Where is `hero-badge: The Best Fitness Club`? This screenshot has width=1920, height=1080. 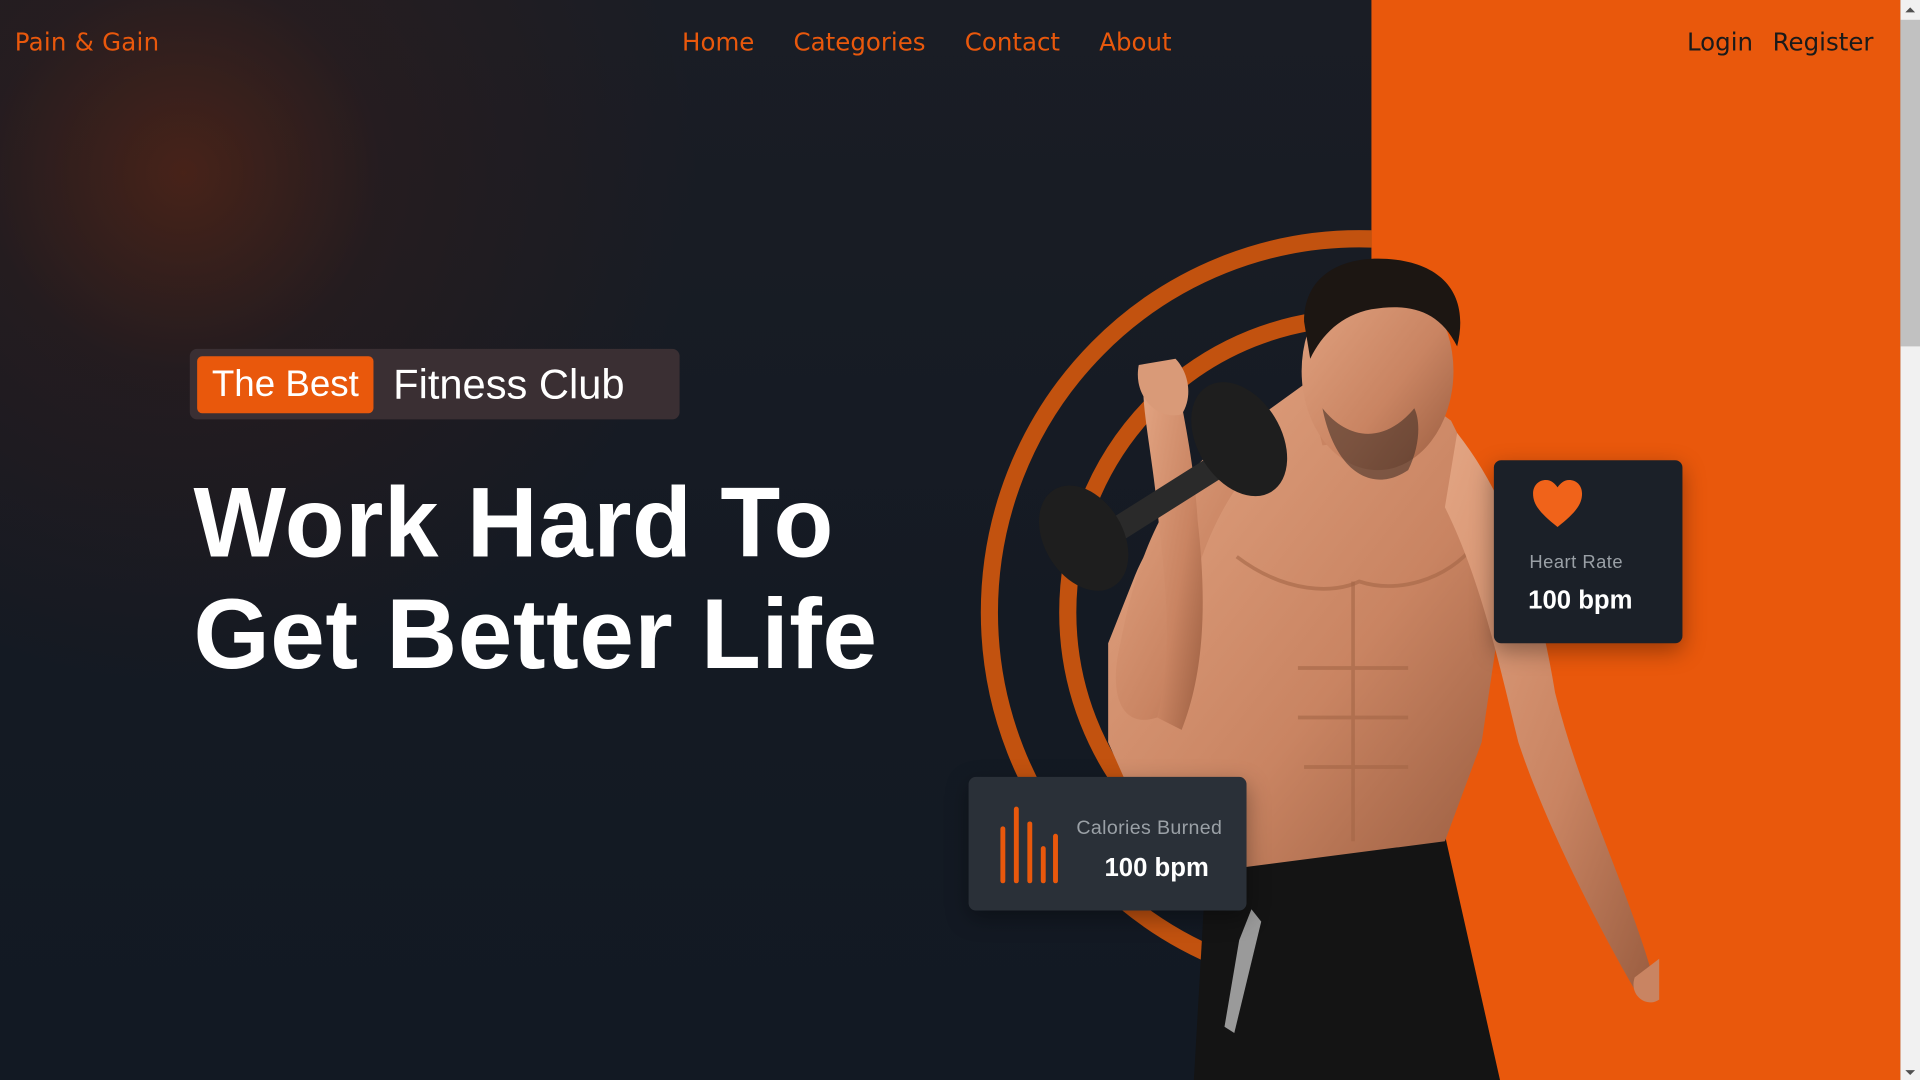
hero-badge: The Best Fitness Club is located at coordinates (434, 384).